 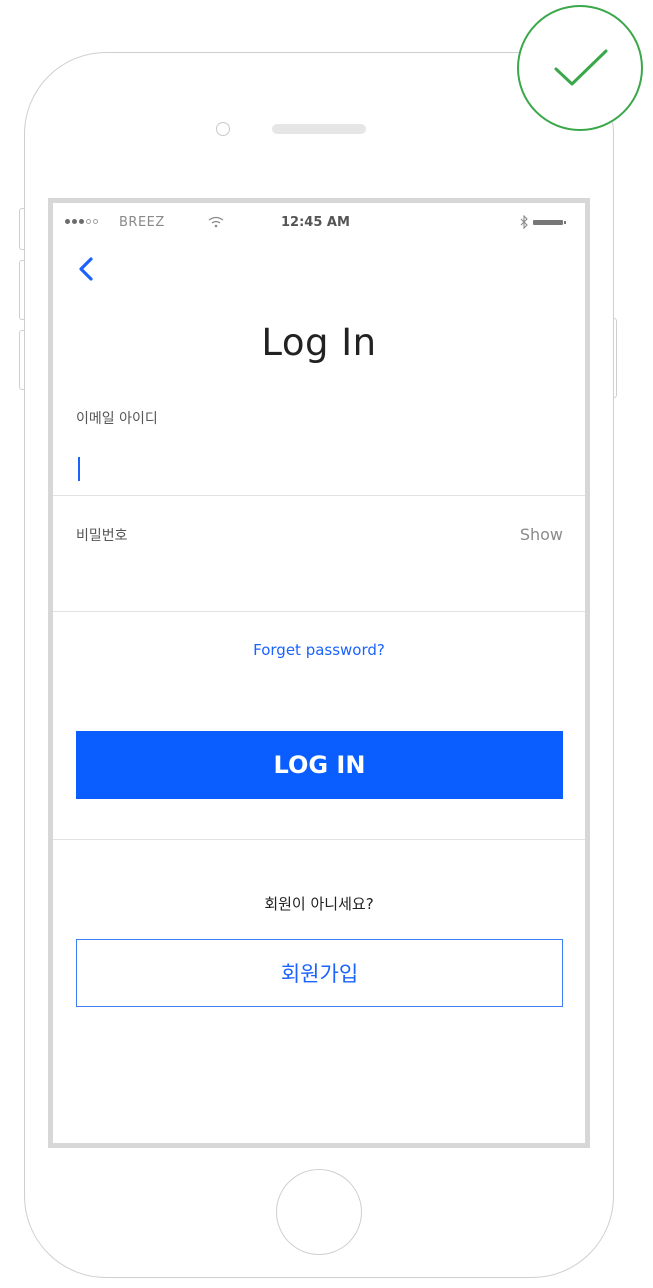 I want to click on front-camera, so click(x=223, y=129).